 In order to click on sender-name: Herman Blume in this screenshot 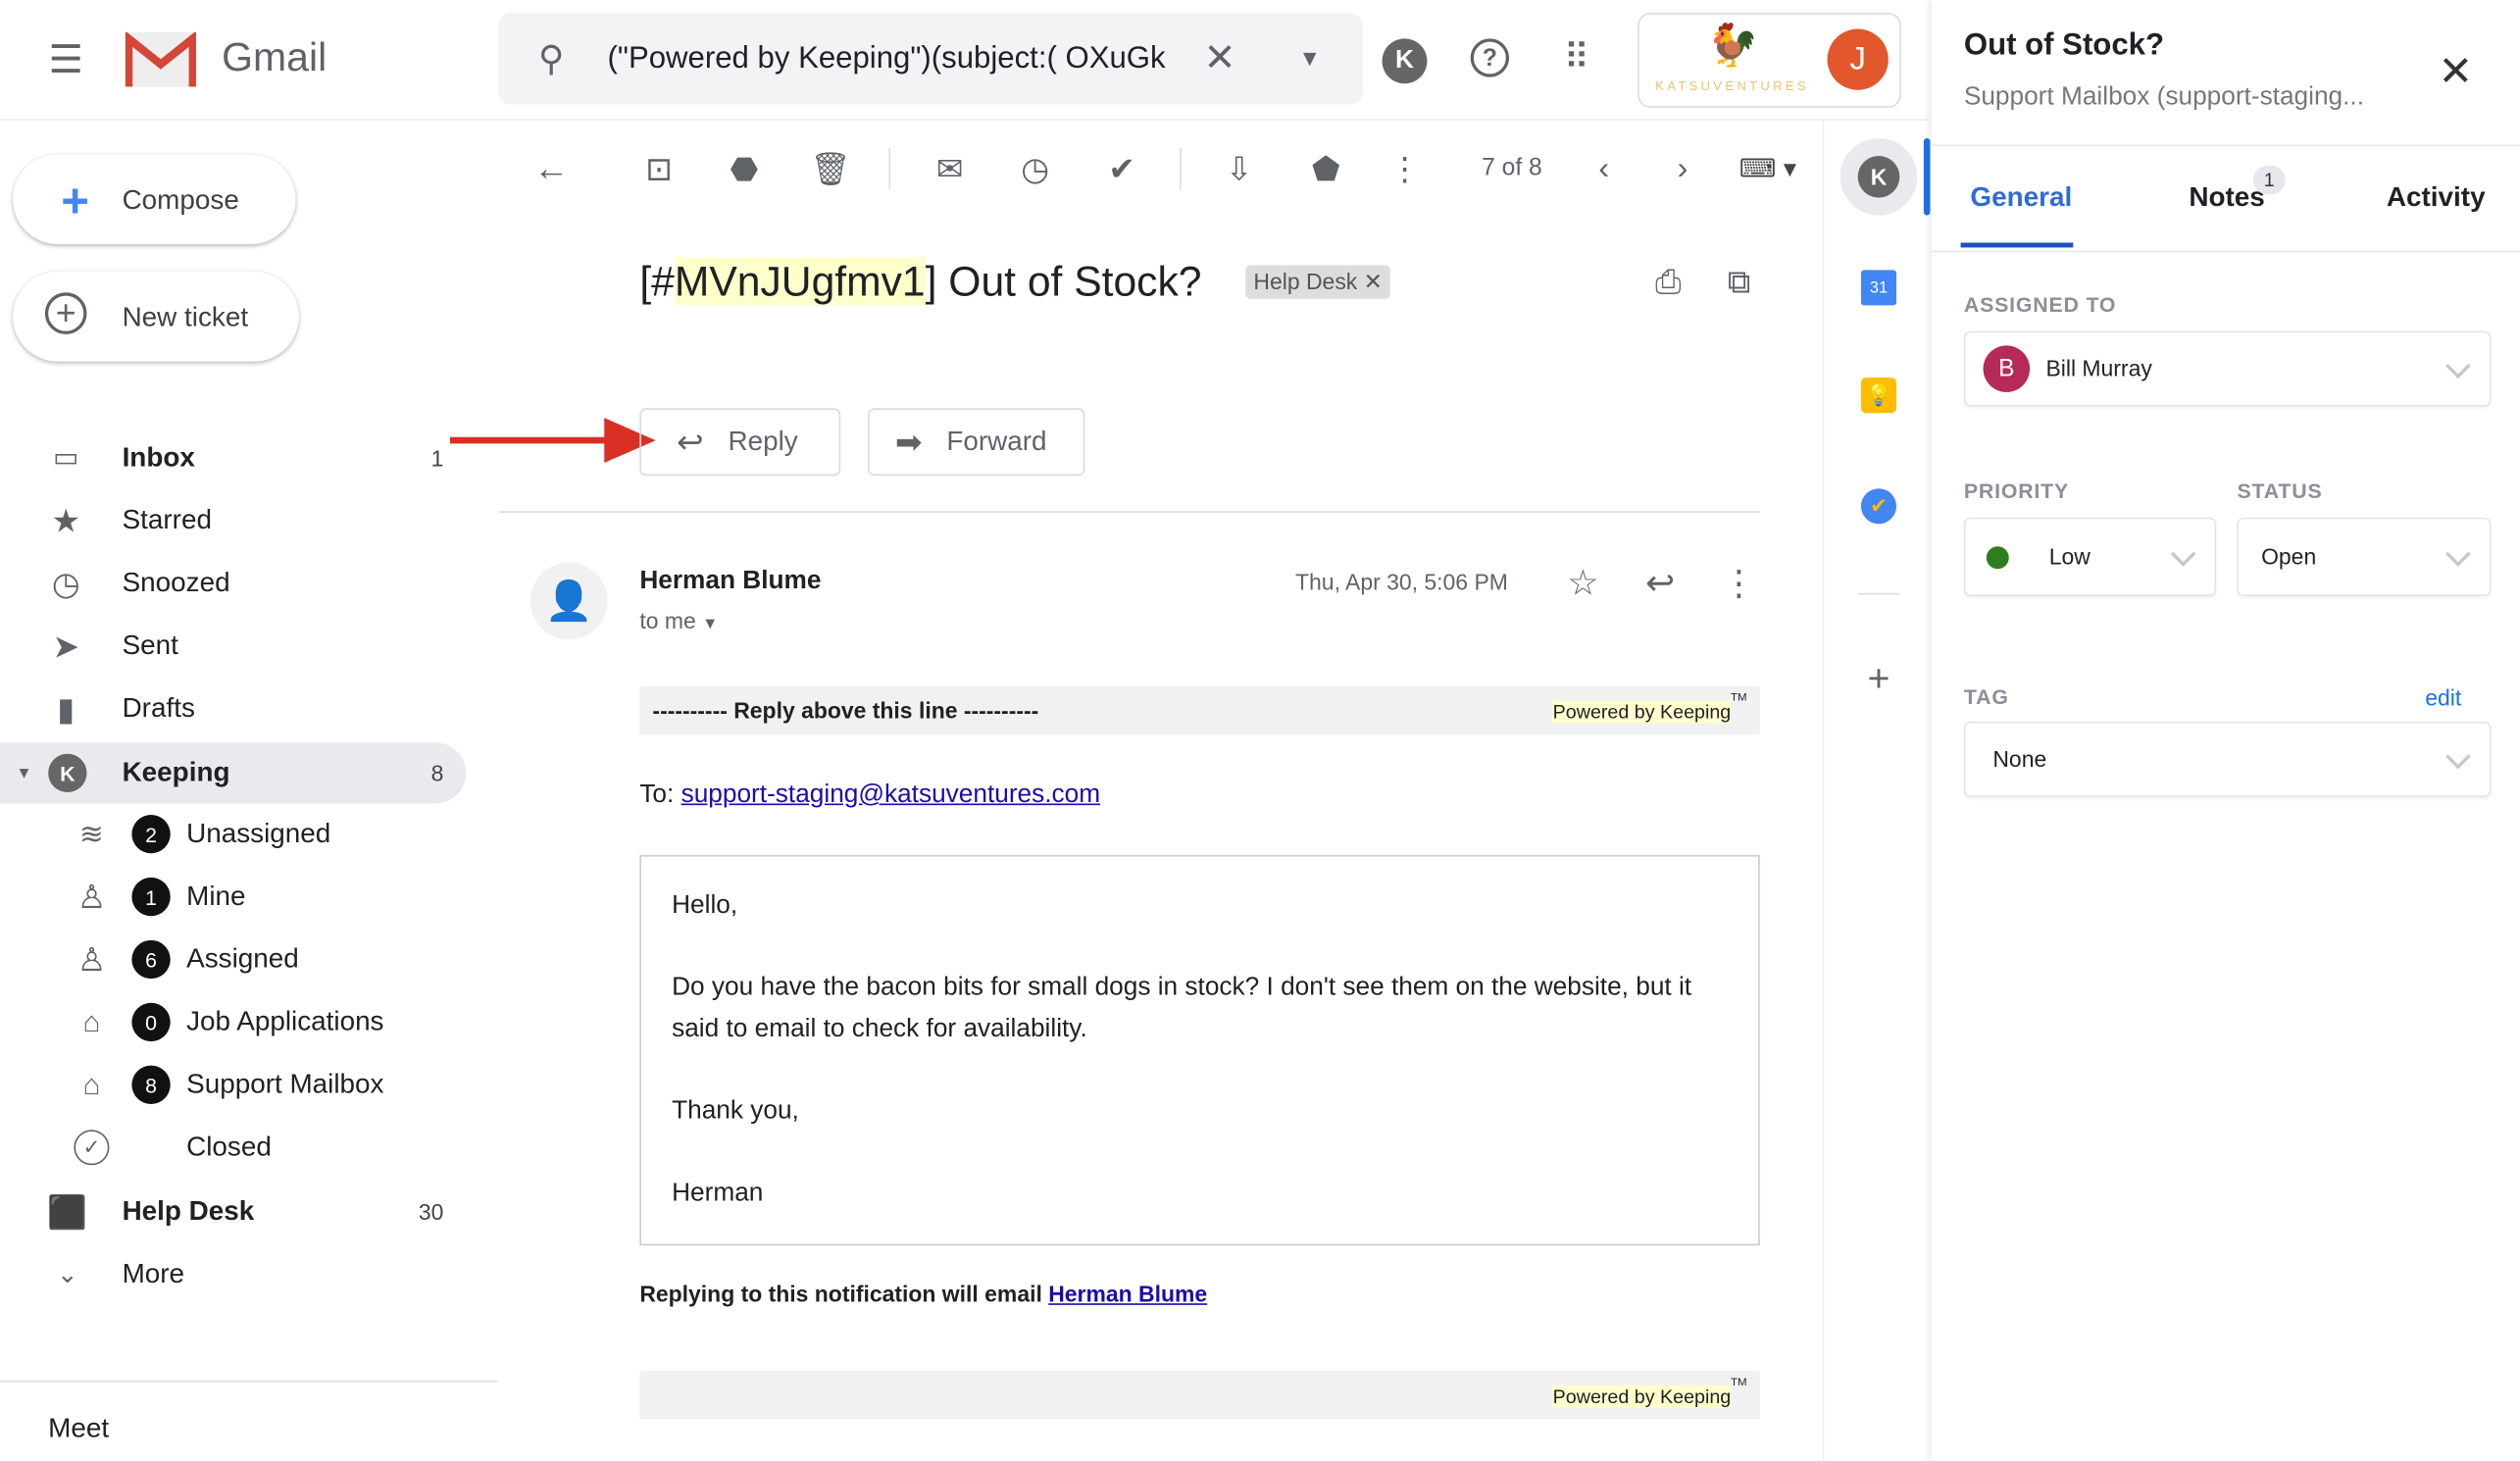, I will do `click(730, 582)`.